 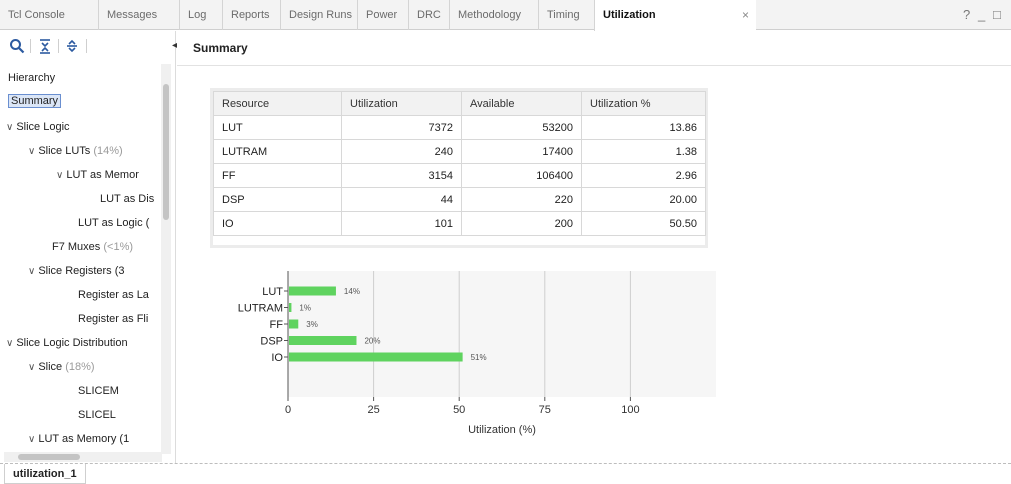 What do you see at coordinates (277, 127) in the screenshot?
I see `cell-resource: LUT` at bounding box center [277, 127].